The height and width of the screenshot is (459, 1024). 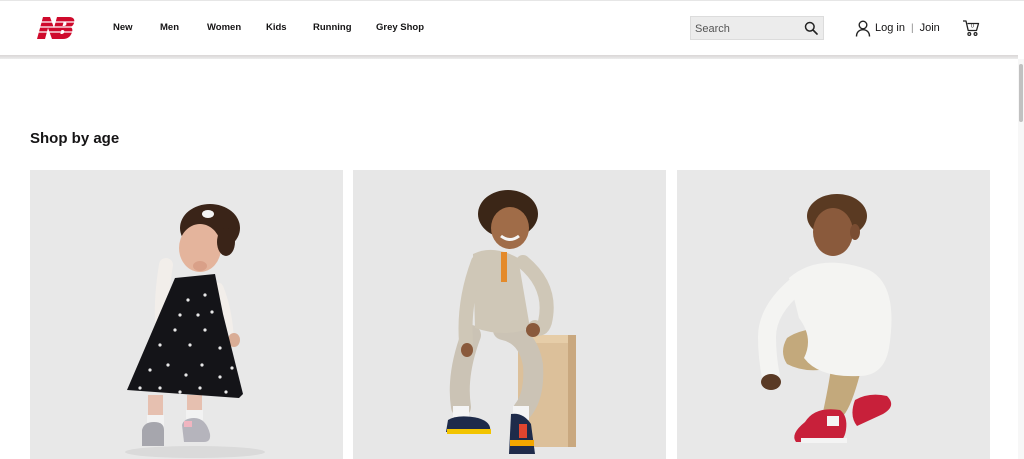 What do you see at coordinates (75, 138) in the screenshot?
I see `section-title: Shop by age` at bounding box center [75, 138].